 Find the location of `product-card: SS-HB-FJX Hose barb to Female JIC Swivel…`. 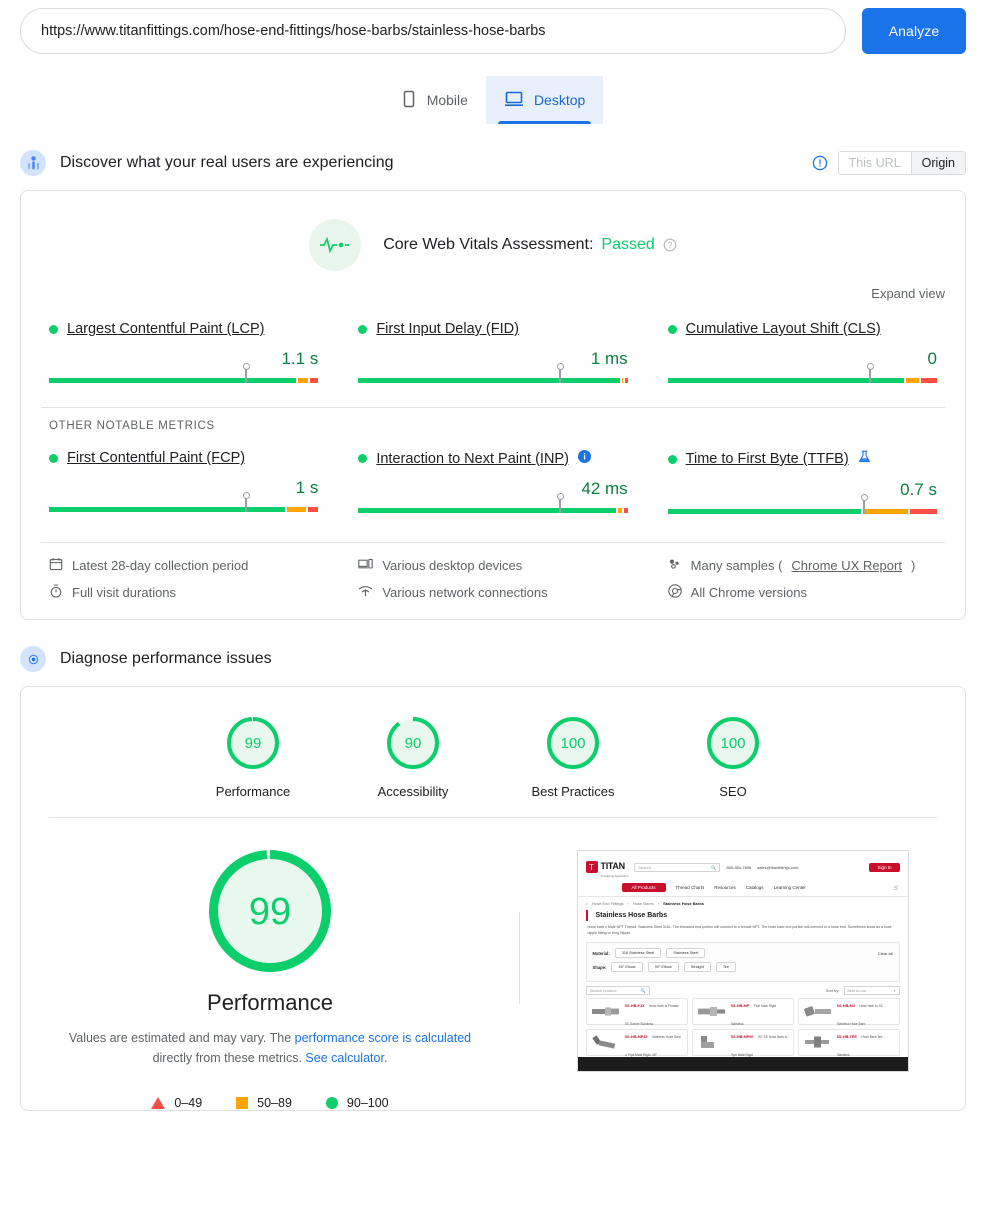

product-card: SS-HB-FJX Hose barb to Female JIC Swivel… is located at coordinates (636, 1012).